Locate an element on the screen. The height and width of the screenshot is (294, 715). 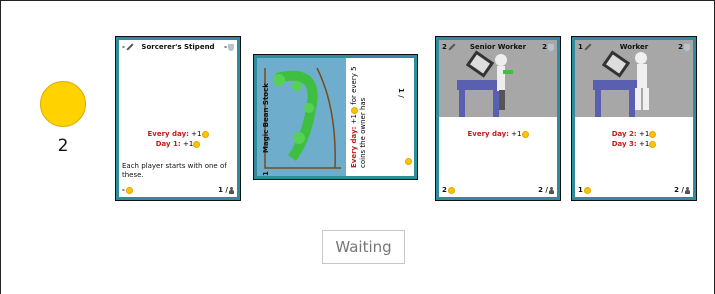
card-title: Worker is located at coordinates (634, 47).